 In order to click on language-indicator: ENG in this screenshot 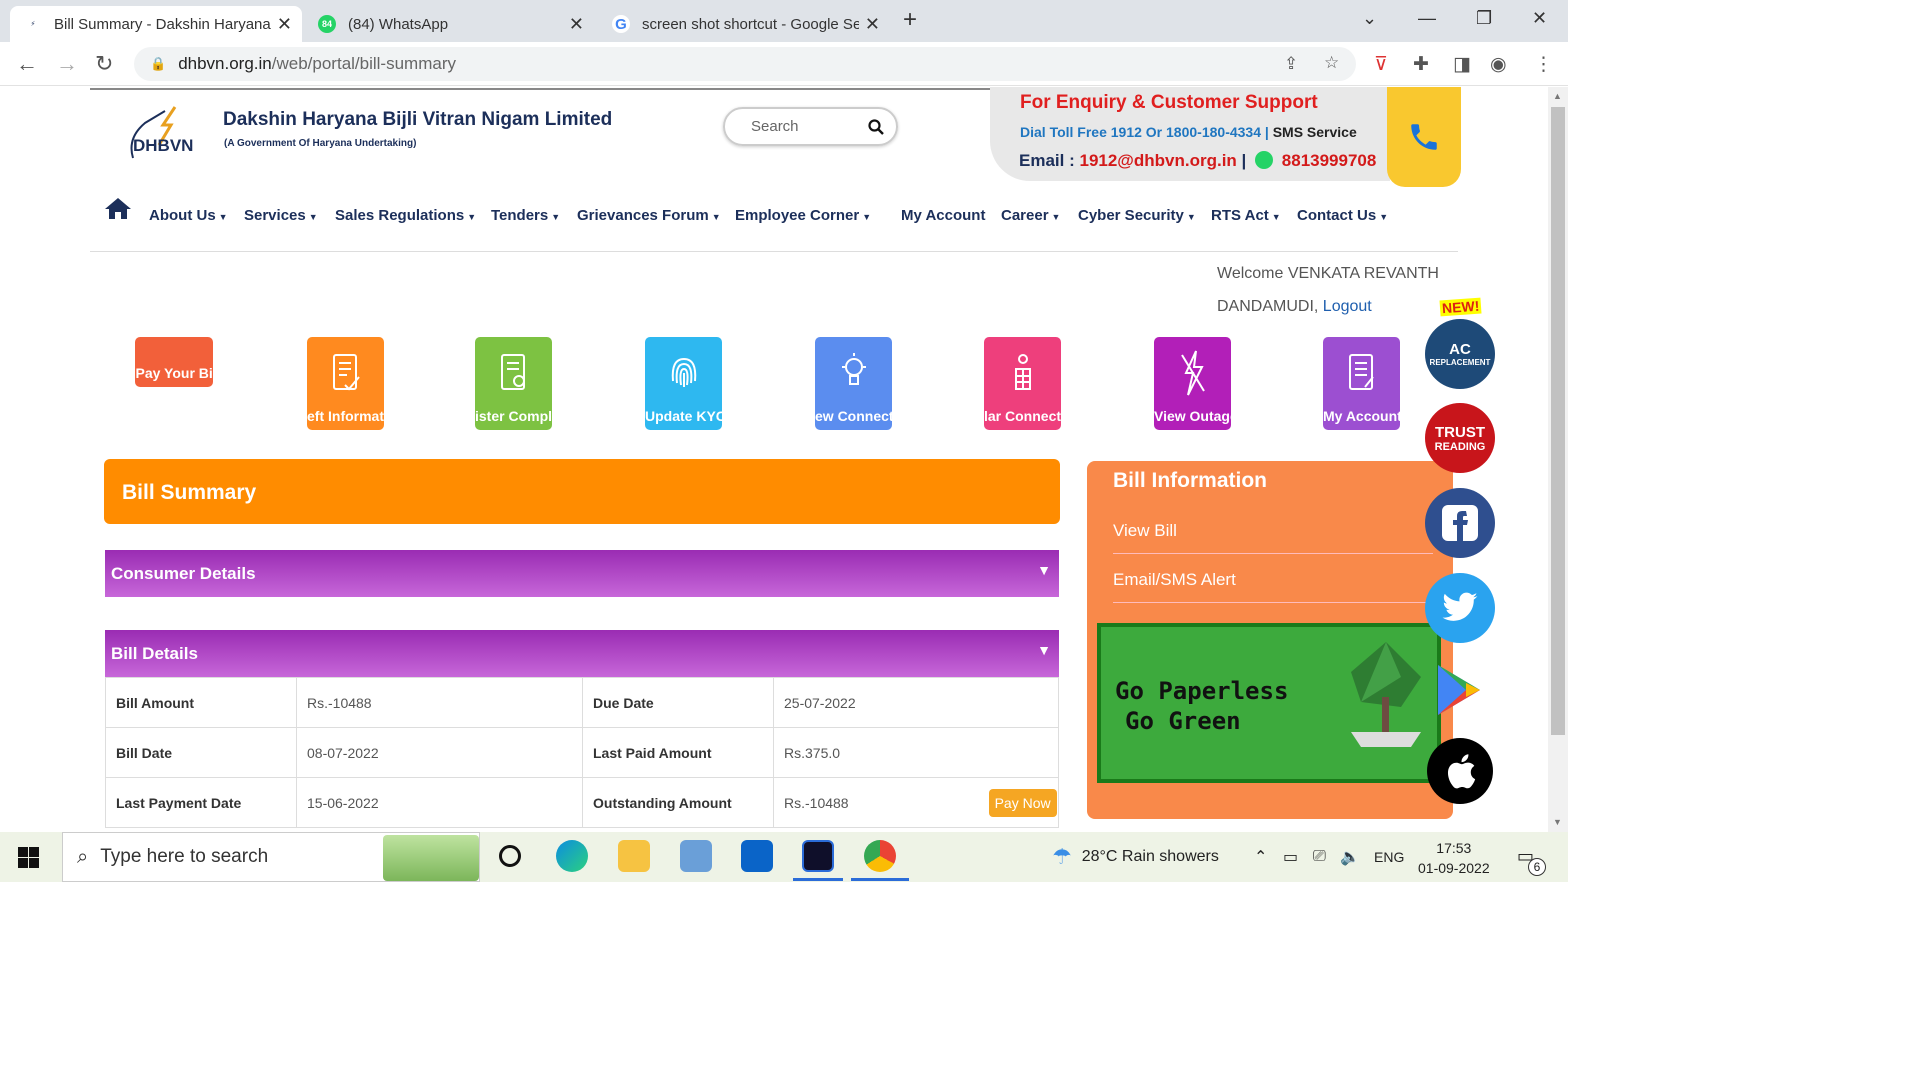, I will do `click(1389, 857)`.